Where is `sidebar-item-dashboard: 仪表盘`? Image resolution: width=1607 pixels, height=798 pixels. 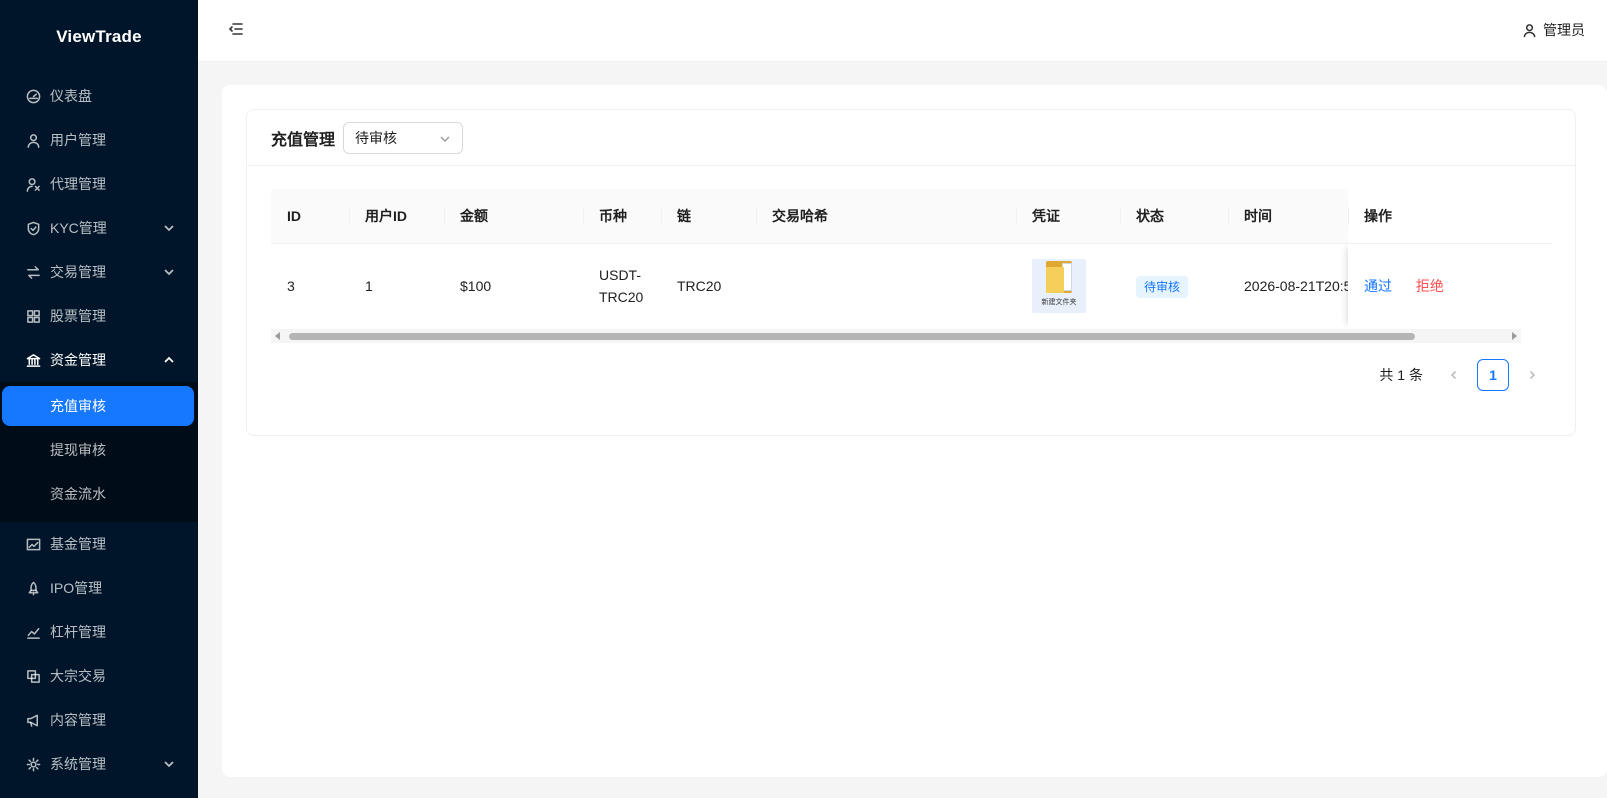
sidebar-item-dashboard: 仪表盘 is located at coordinates (99, 96).